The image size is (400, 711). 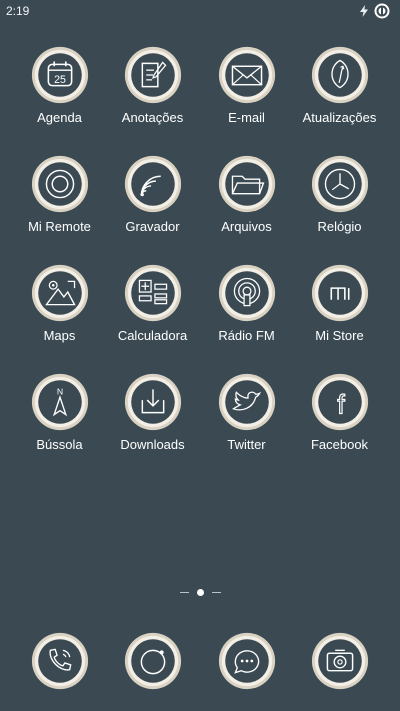 I want to click on radio-icon, so click(x=246, y=293).